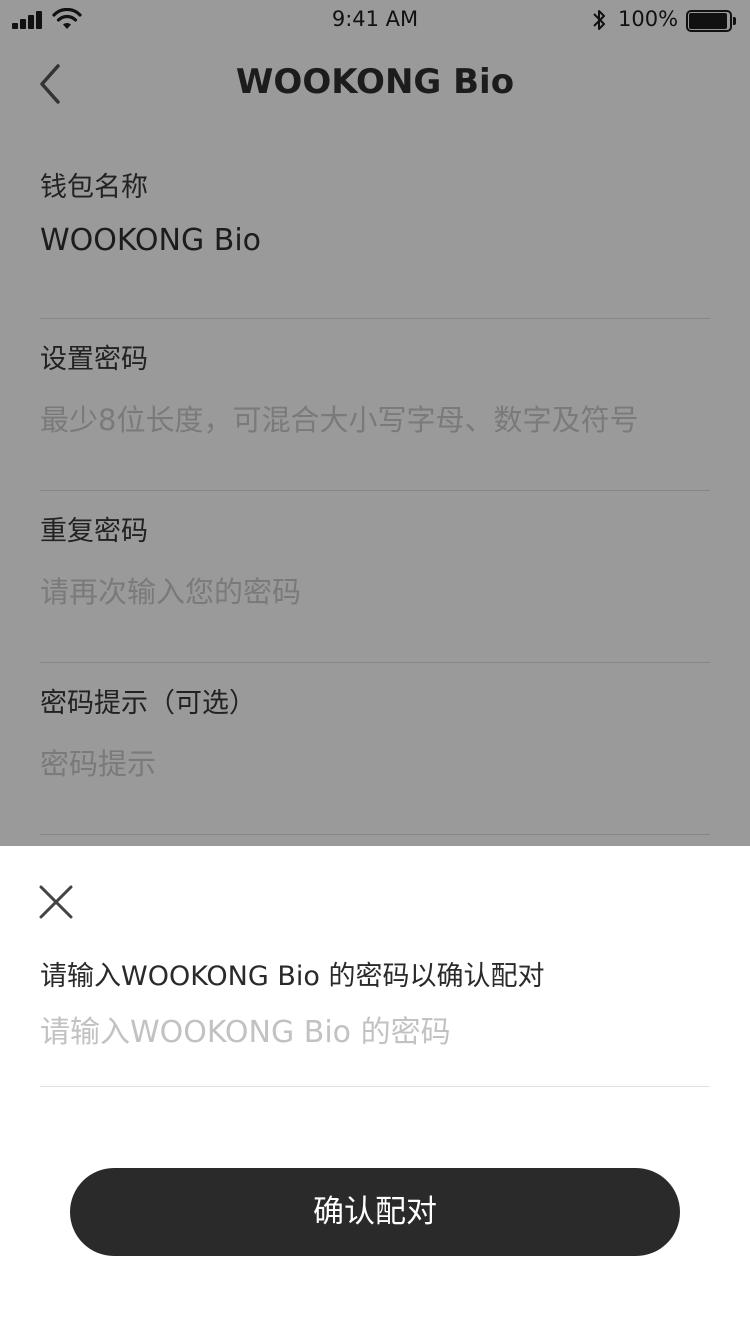 The image size is (750, 1334). Describe the element at coordinates (599, 20) in the screenshot. I see `bluetooth-icon` at that location.